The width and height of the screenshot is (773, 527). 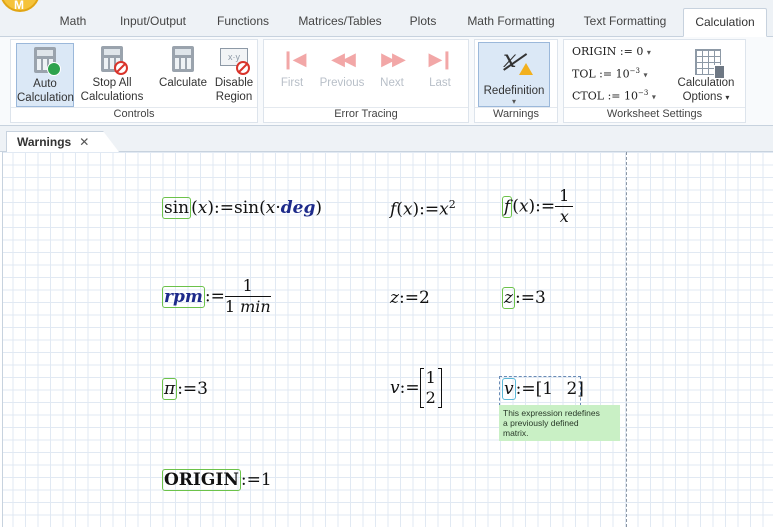 I want to click on math-region-rpm-definition: rpm:= 1 1 min, so click(x=216, y=296).